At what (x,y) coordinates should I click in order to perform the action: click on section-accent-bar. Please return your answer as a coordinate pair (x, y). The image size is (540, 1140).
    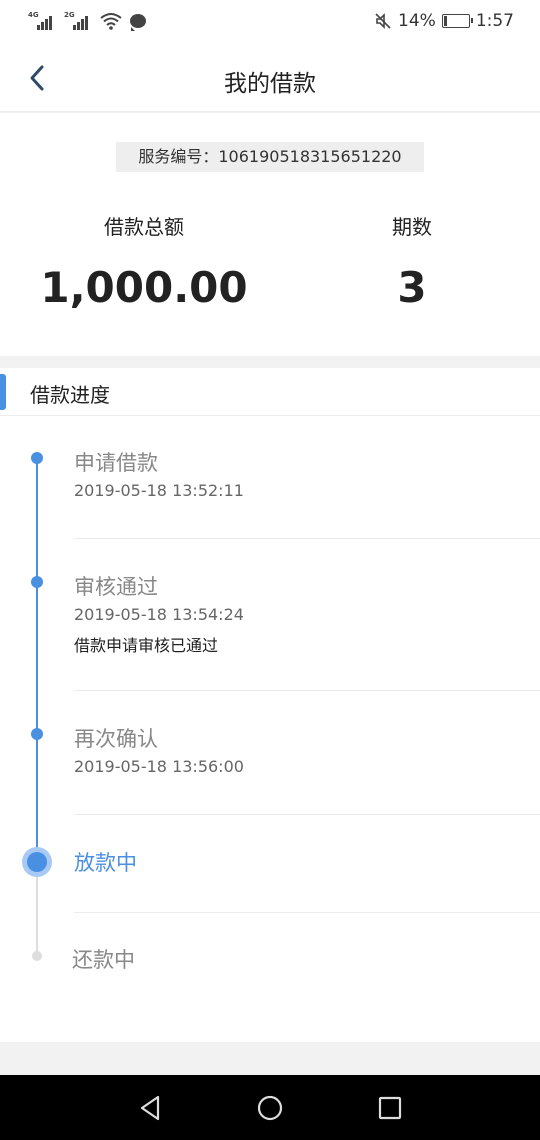
    Looking at the image, I should click on (3, 392).